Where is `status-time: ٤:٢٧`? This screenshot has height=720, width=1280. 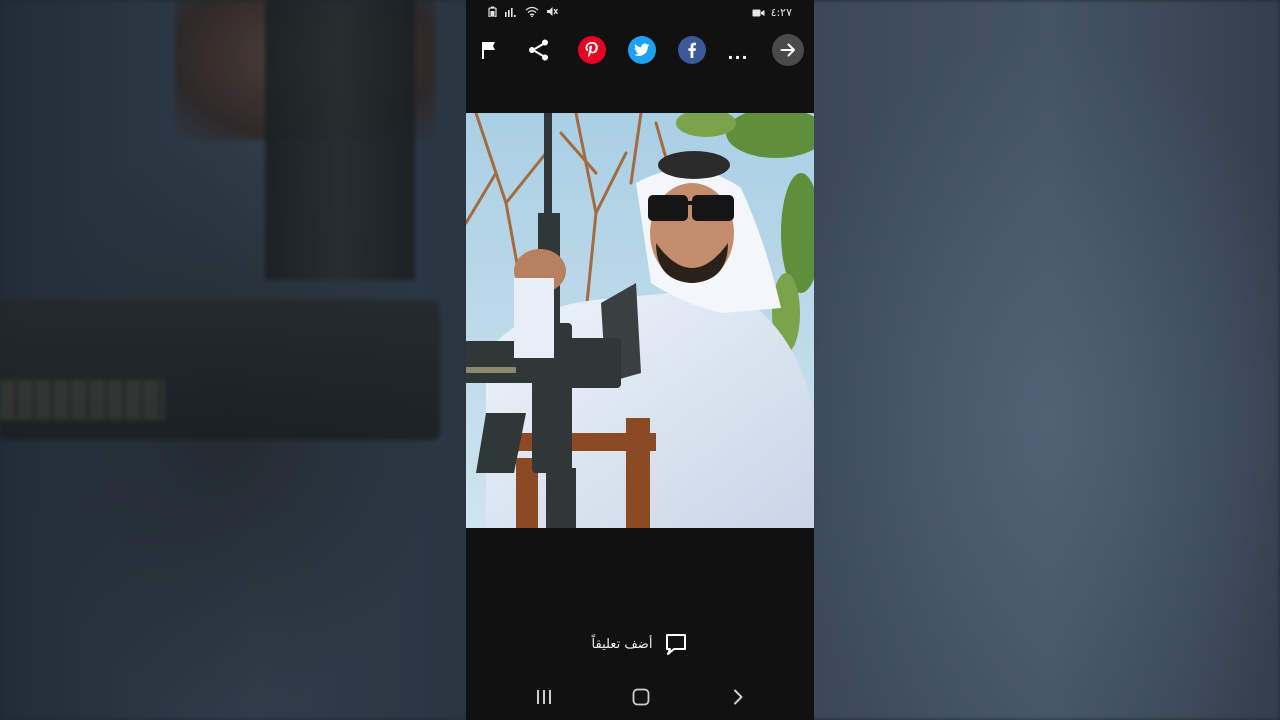 status-time: ٤:٢٧ is located at coordinates (781, 12).